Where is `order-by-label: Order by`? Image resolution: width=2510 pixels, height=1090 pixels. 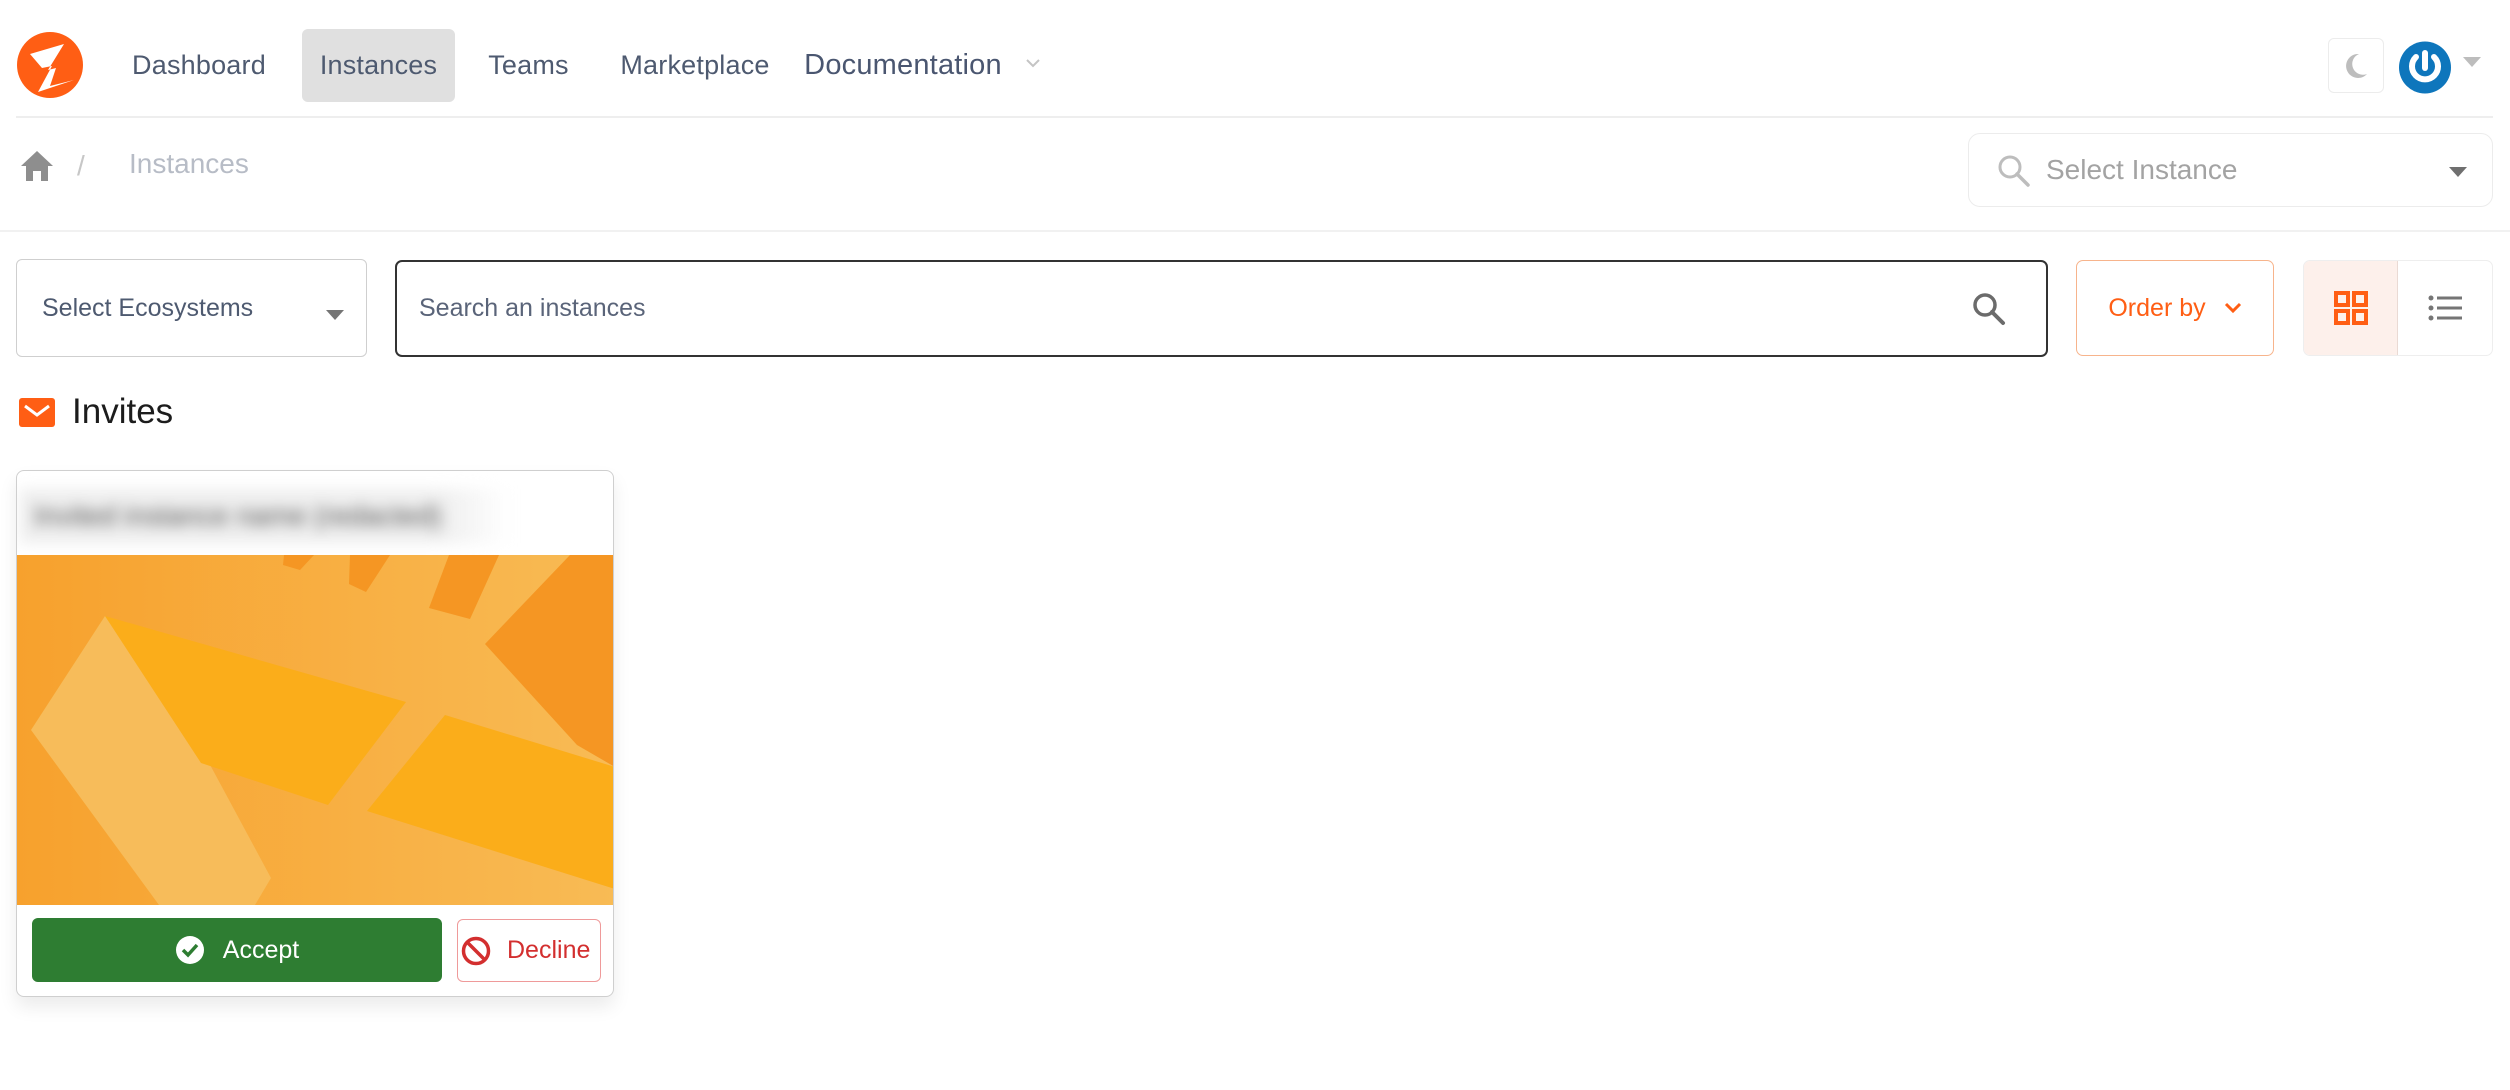 order-by-label: Order by is located at coordinates (2157, 307).